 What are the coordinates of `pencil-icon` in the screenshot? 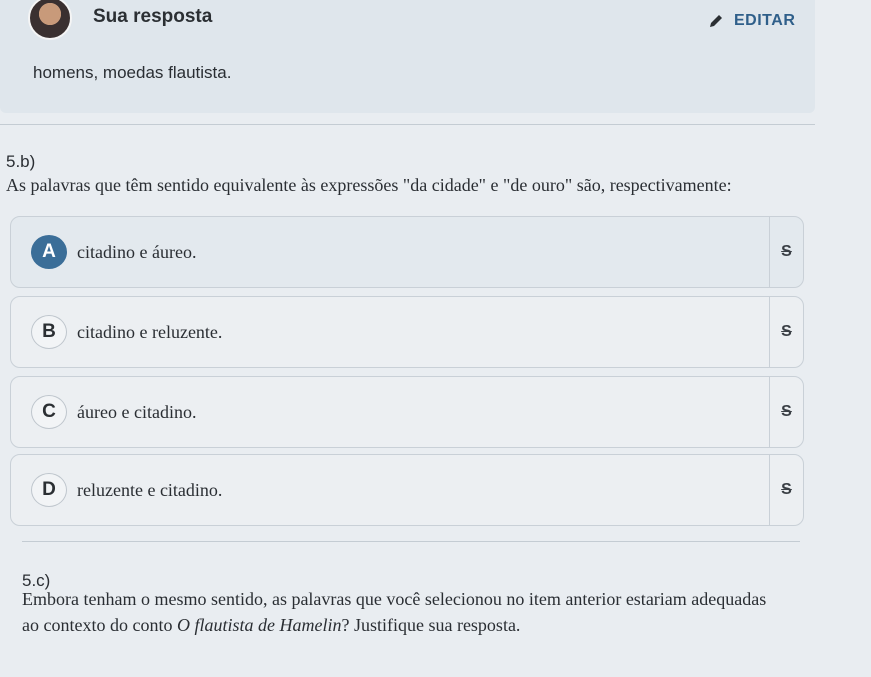 It's located at (716, 21).